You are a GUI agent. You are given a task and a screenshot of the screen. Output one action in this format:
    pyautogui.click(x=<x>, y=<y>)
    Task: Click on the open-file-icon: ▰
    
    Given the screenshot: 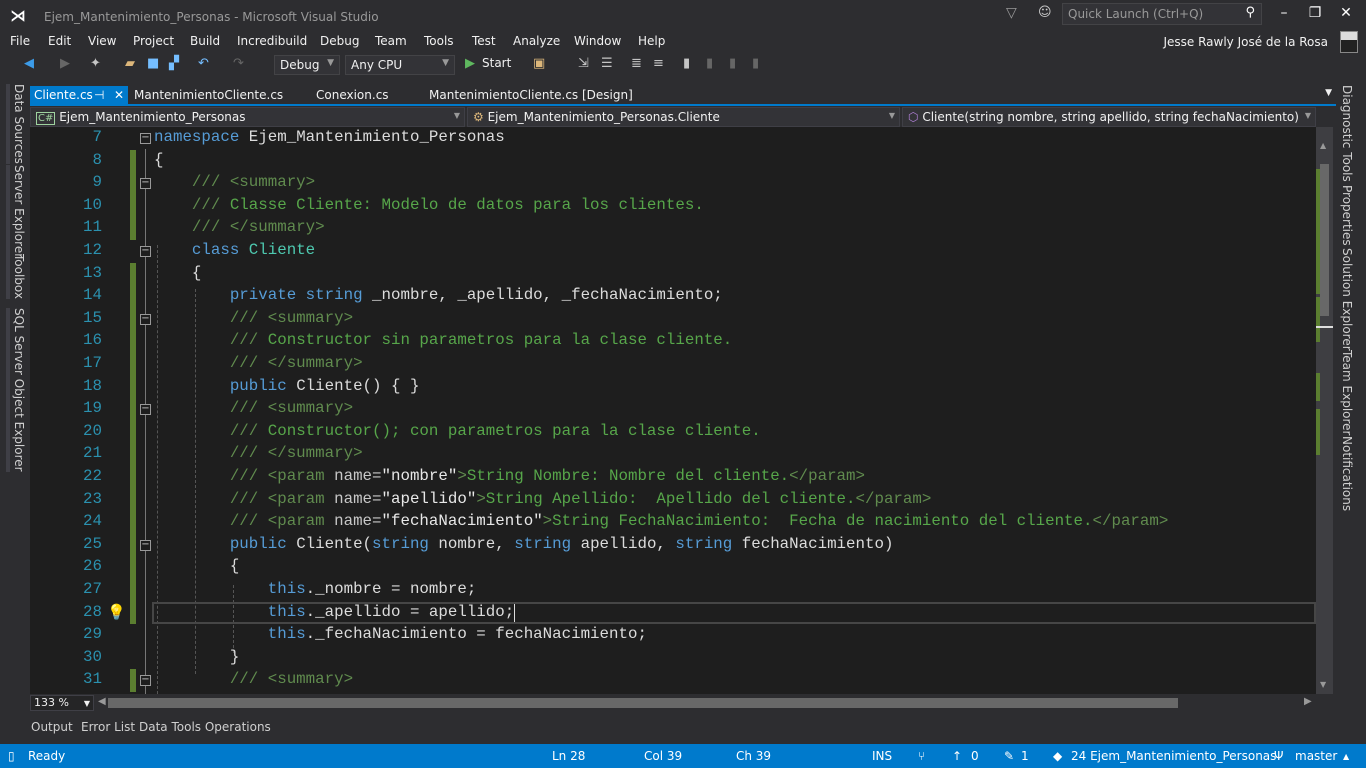 What is the action you would take?
    pyautogui.click(x=130, y=63)
    